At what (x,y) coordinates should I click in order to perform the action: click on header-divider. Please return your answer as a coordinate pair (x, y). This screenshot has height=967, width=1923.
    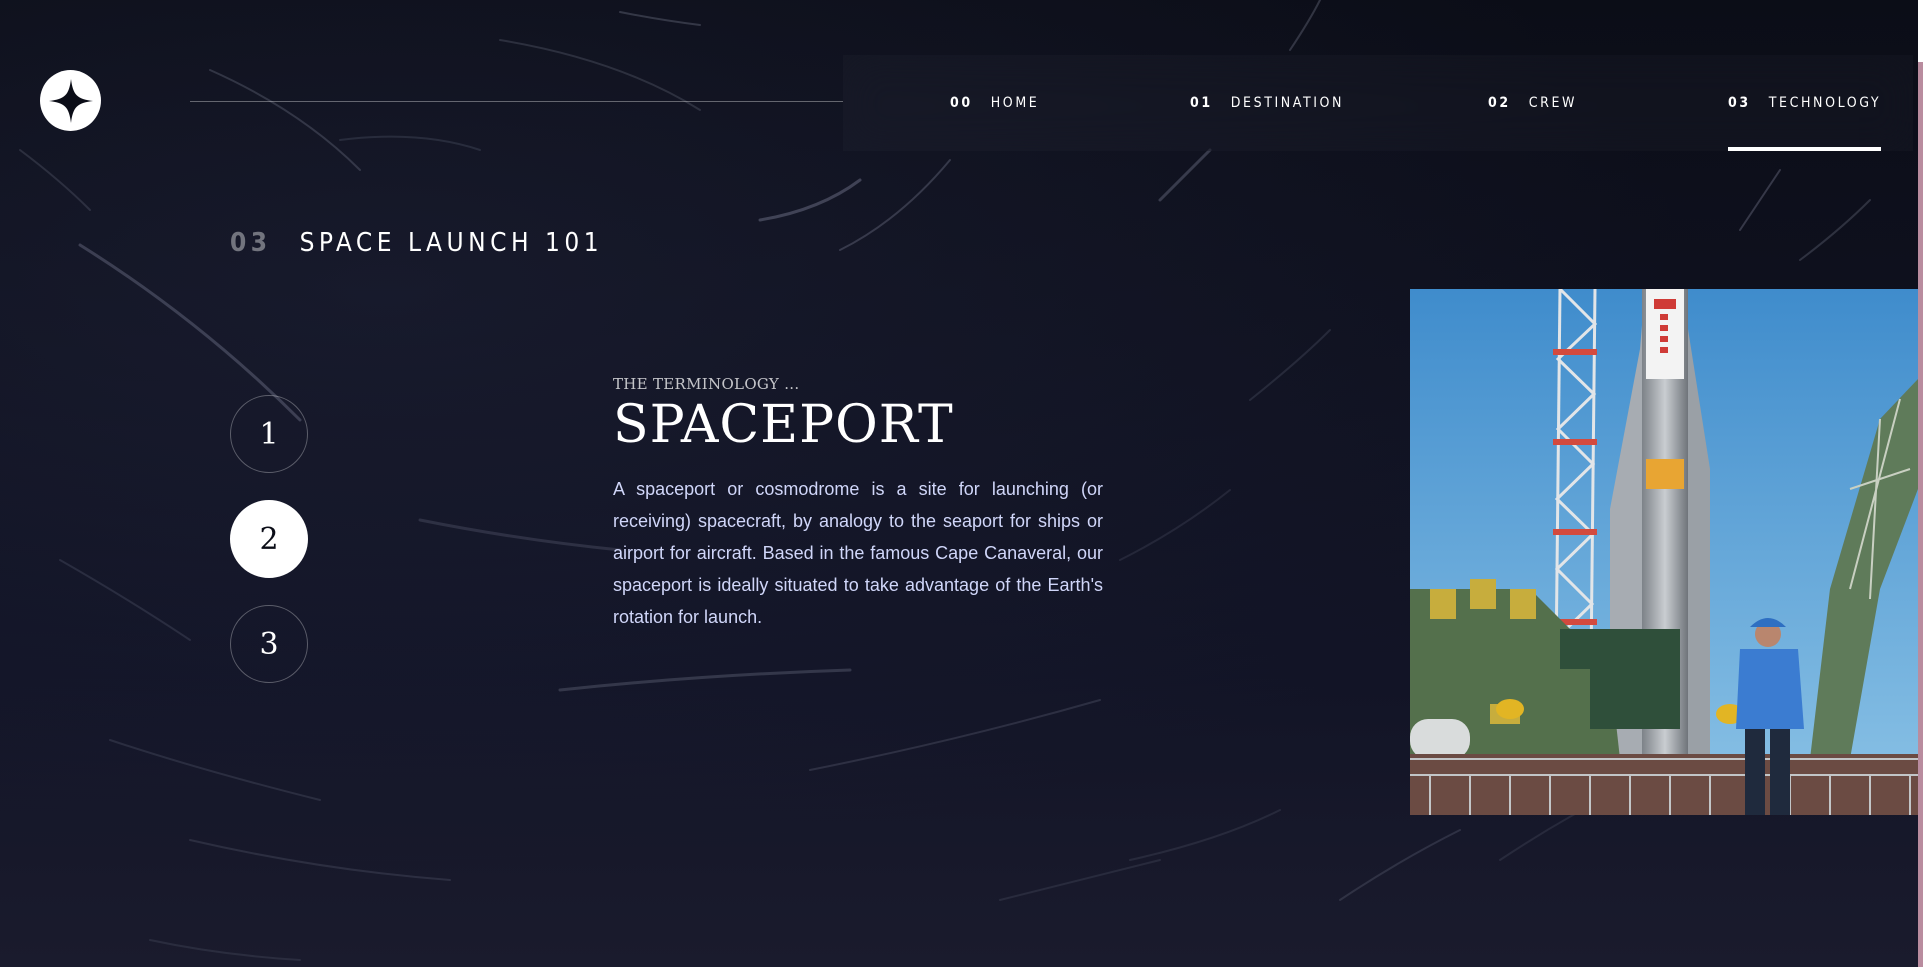
    Looking at the image, I should click on (516, 101).